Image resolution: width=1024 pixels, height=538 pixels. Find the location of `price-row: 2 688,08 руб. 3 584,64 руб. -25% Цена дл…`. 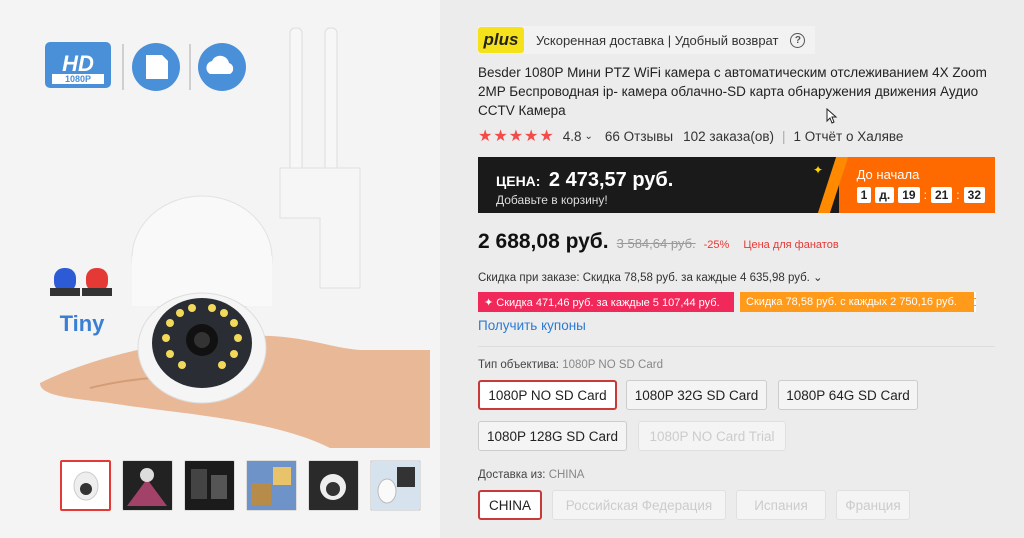

price-row: 2 688,08 руб. 3 584,64 руб. -25% Цена дл… is located at coordinates (658, 242).